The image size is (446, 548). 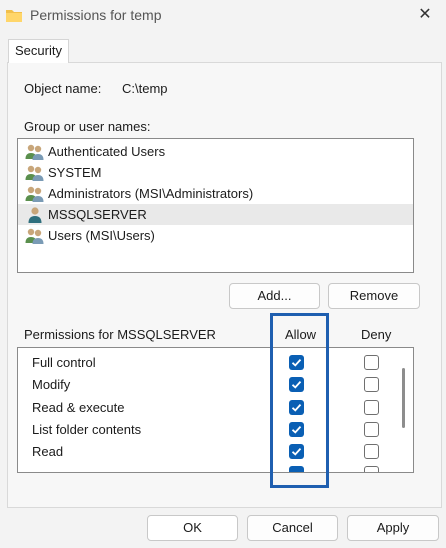 I want to click on permissions-label: Permissions for MSSQLSERVER, so click(x=120, y=334).